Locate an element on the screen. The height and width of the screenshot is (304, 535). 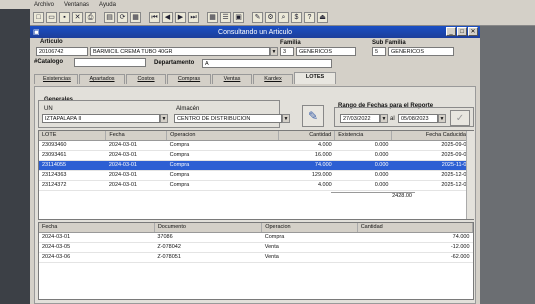
articulo-code-field: 20106742 is located at coordinates (62, 51).